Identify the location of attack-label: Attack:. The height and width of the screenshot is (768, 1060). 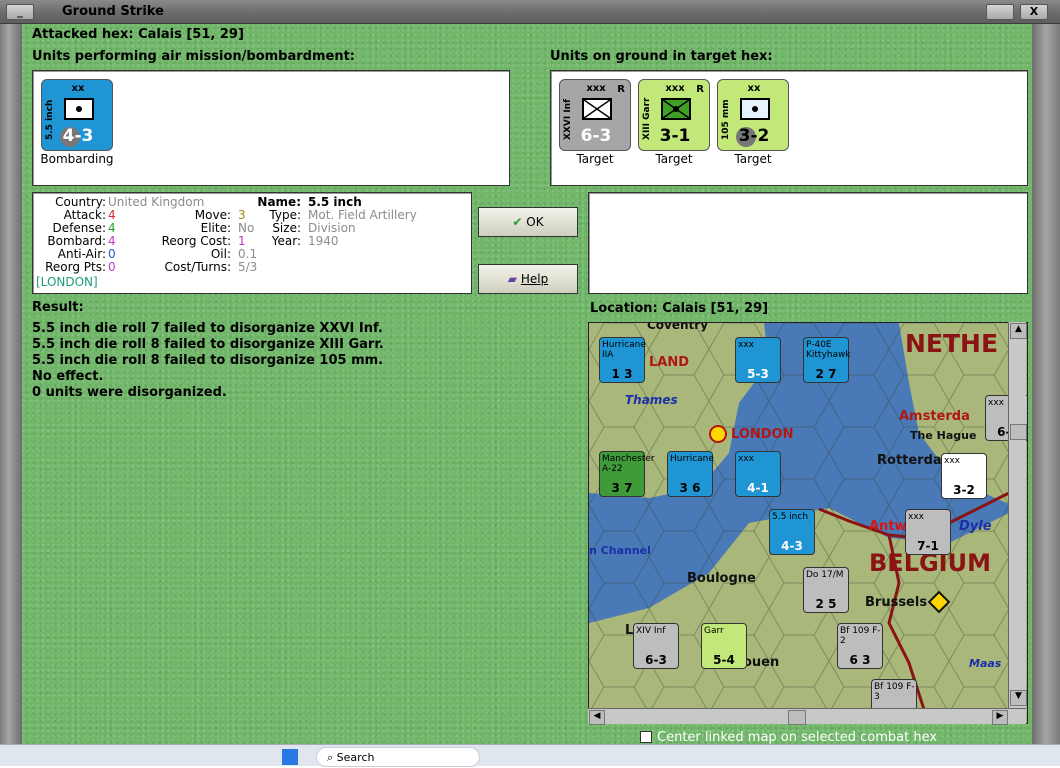
(84, 215).